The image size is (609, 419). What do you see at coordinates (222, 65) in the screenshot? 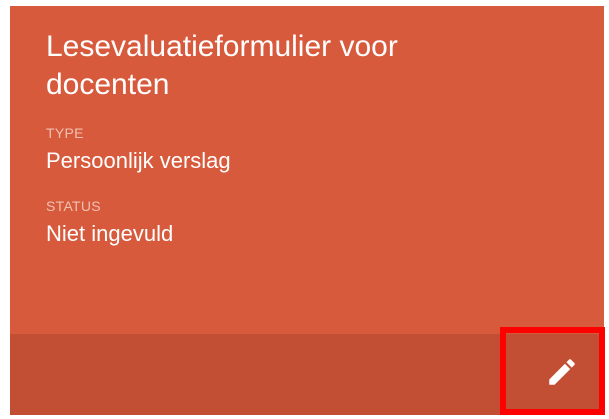
I see `card-title: Lesevaluatieformulier voor docenten` at bounding box center [222, 65].